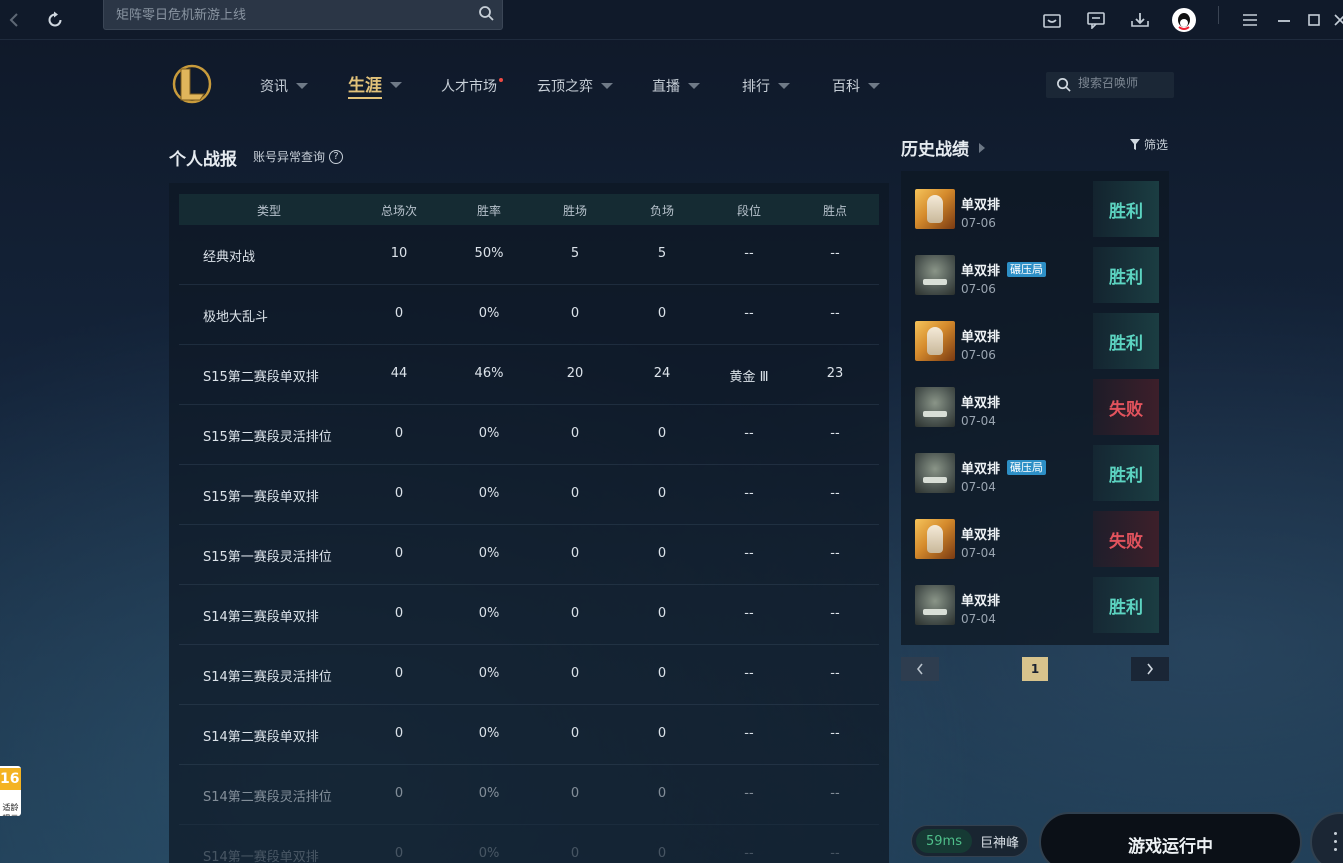 The image size is (1343, 863). I want to click on download-icon, so click(1140, 20).